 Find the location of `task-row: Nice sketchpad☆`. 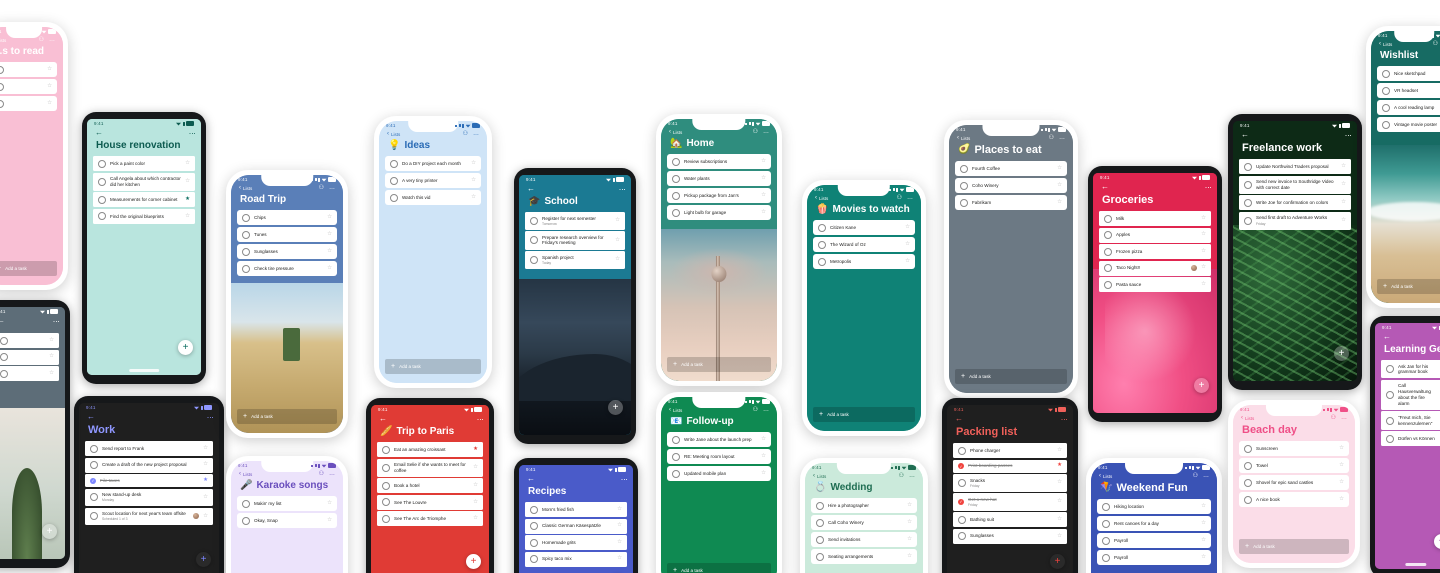

task-row: Nice sketchpad☆ is located at coordinates (1408, 73).